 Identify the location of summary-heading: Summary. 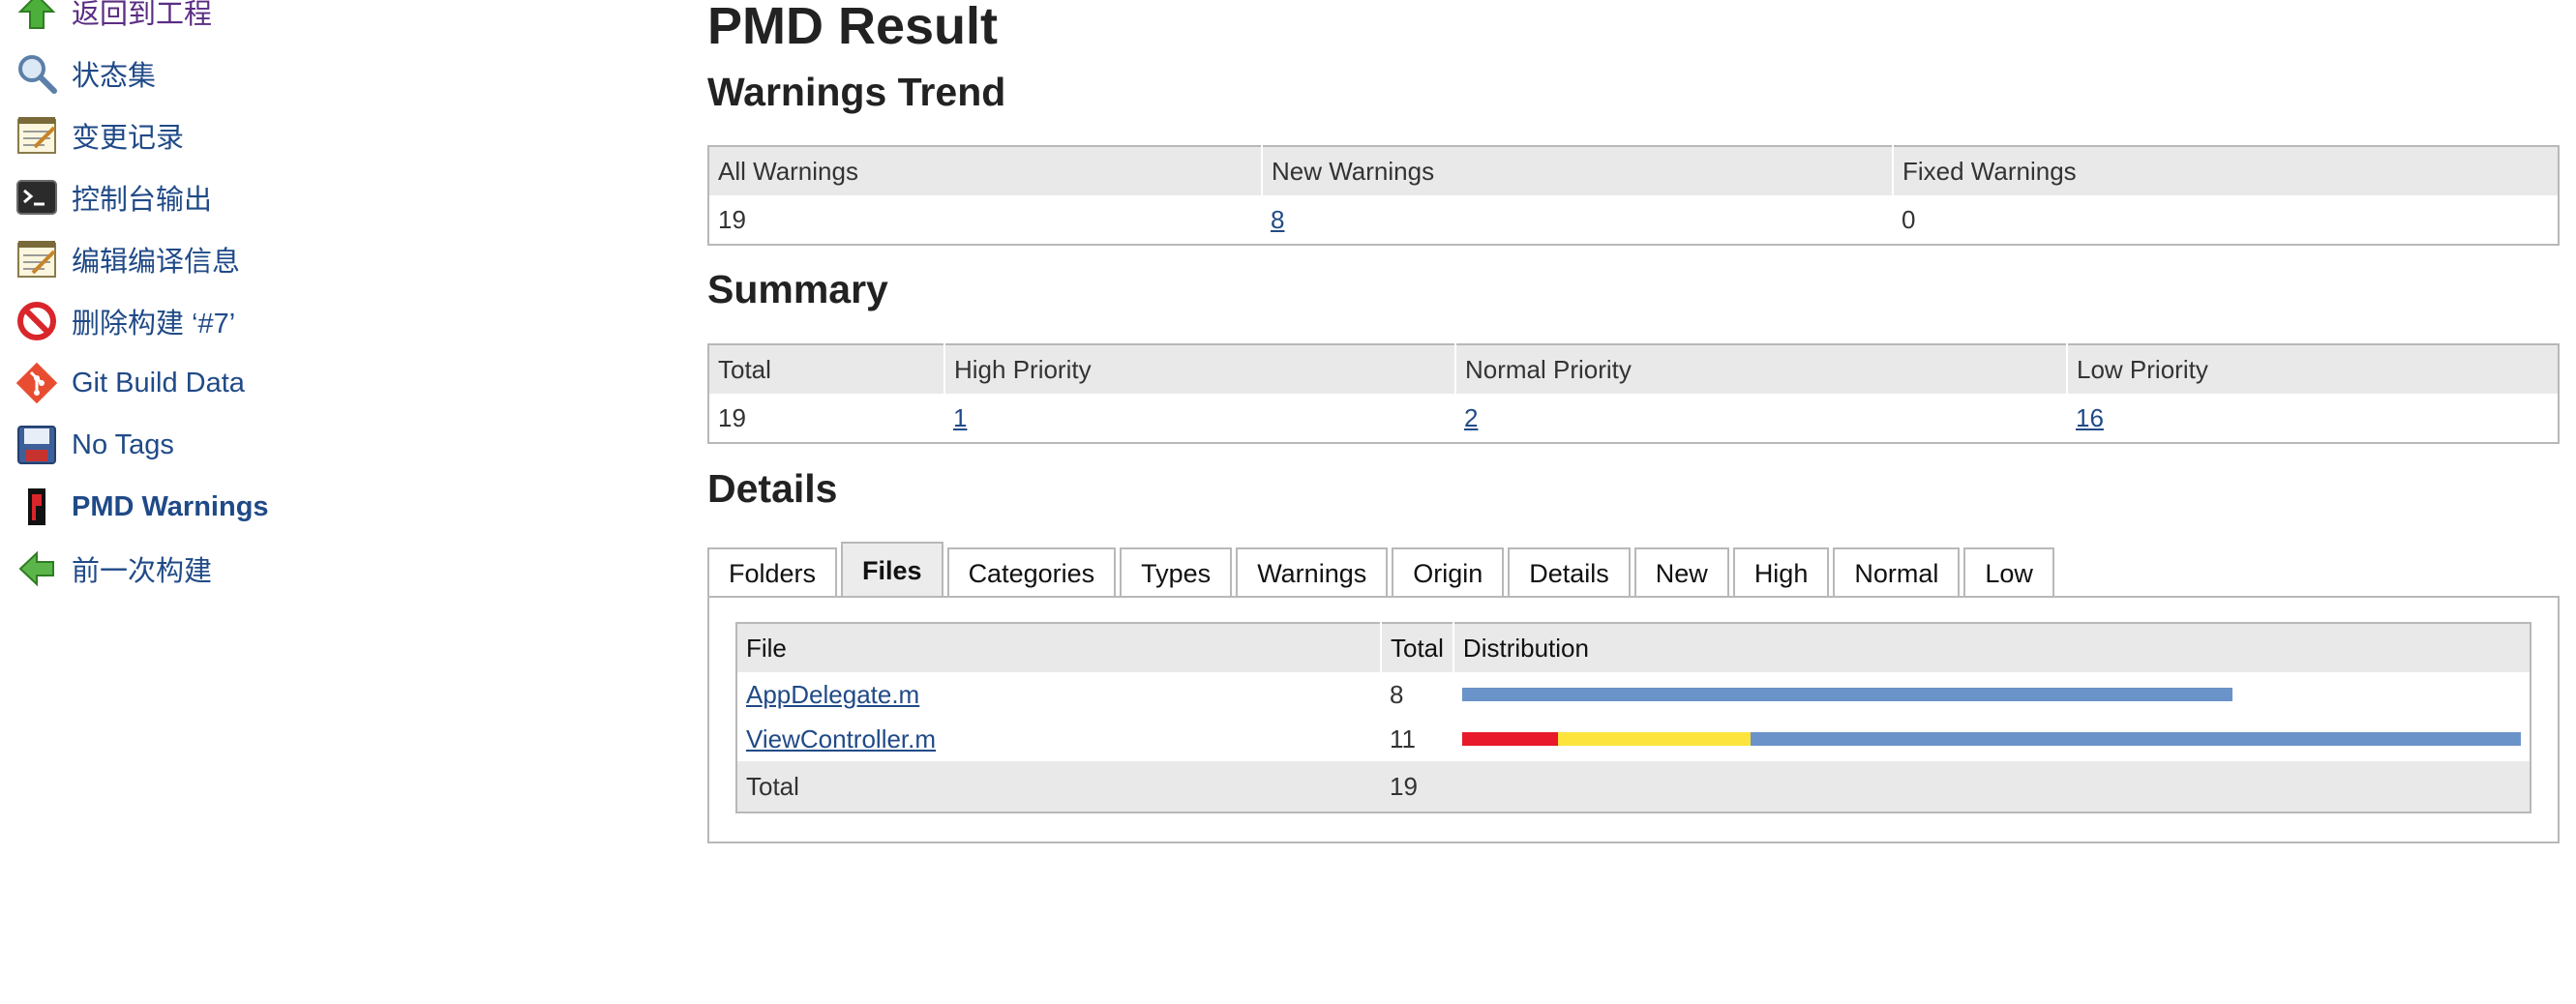
(797, 289).